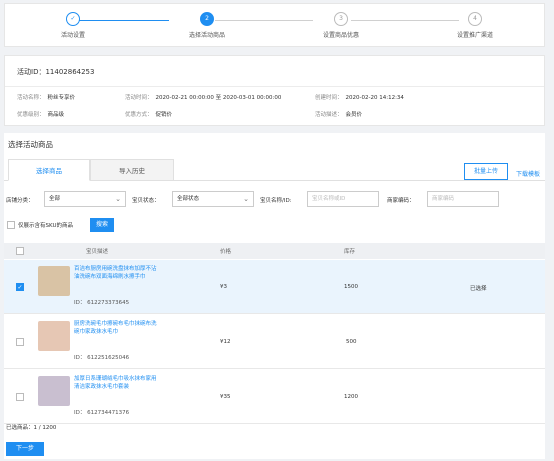  What do you see at coordinates (11, 225) in the screenshot?
I see `sku-only-checkbox` at bounding box center [11, 225].